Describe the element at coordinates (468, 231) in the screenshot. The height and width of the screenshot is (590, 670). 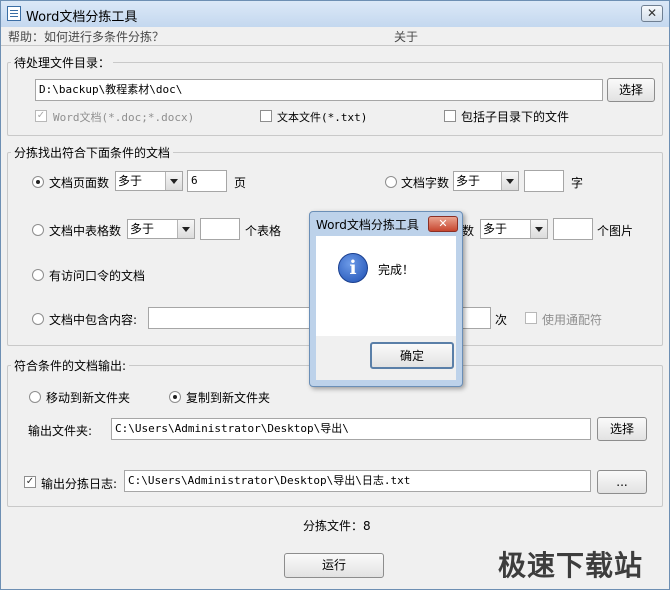
I see `image-count-label-tail: 数` at that location.